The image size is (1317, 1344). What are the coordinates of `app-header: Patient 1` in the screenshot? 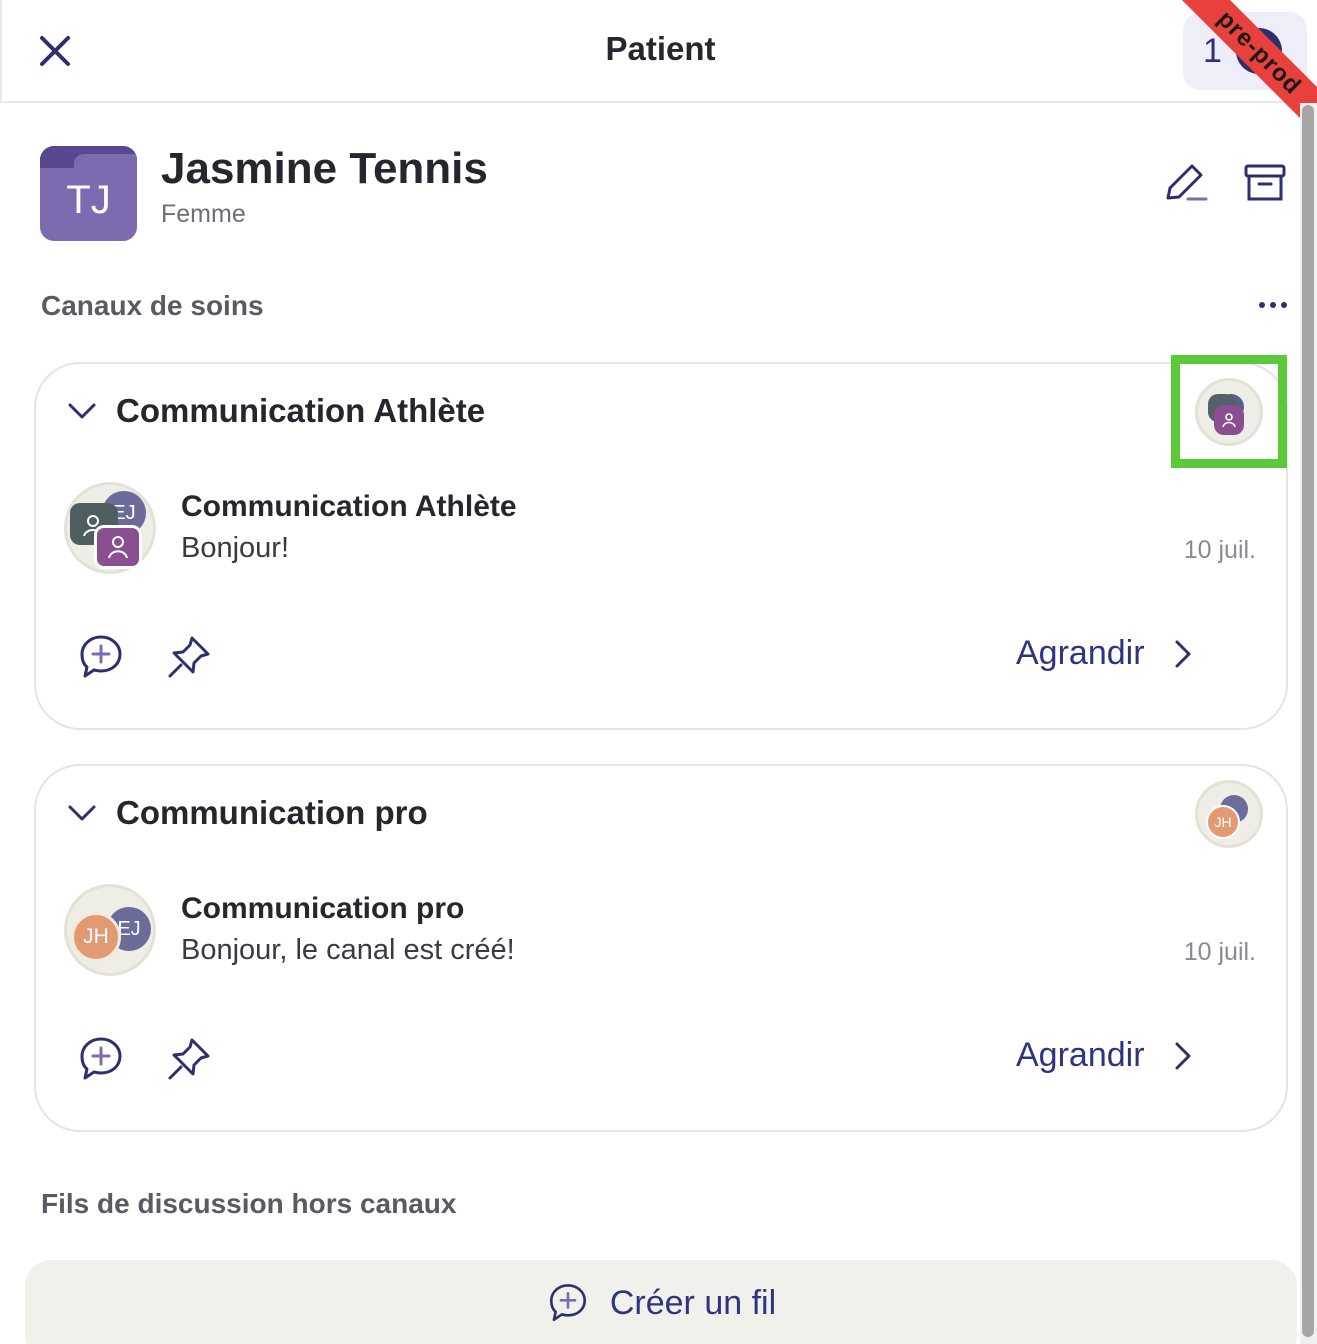 It's located at (658, 51).